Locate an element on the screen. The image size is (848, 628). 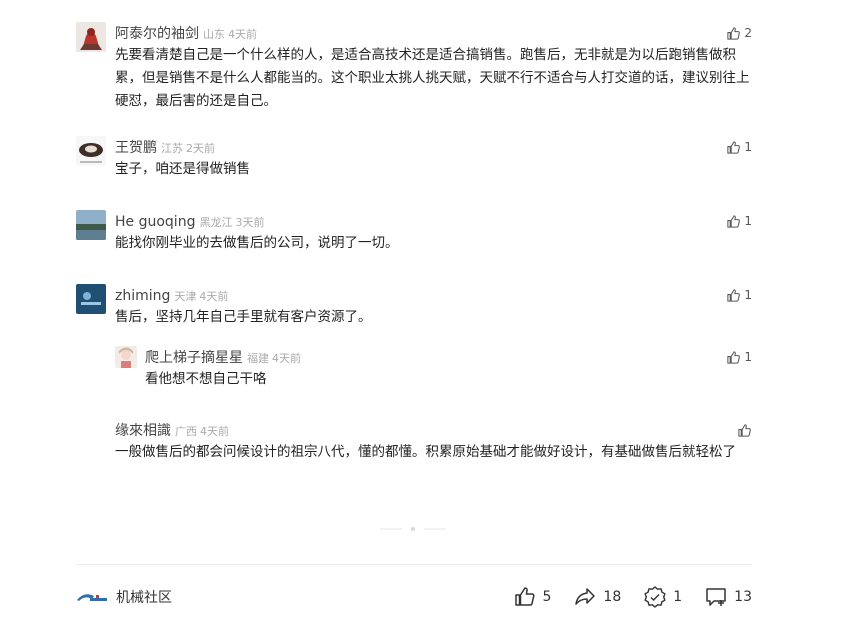
like-button: 2 is located at coordinates (739, 33).